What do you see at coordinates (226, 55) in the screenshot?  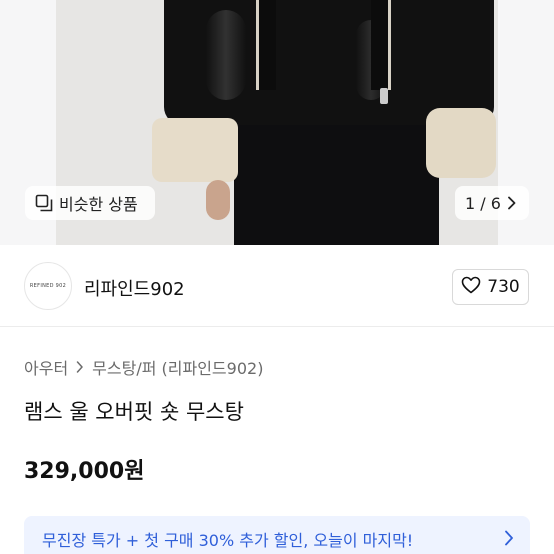 I see `photo-shine` at bounding box center [226, 55].